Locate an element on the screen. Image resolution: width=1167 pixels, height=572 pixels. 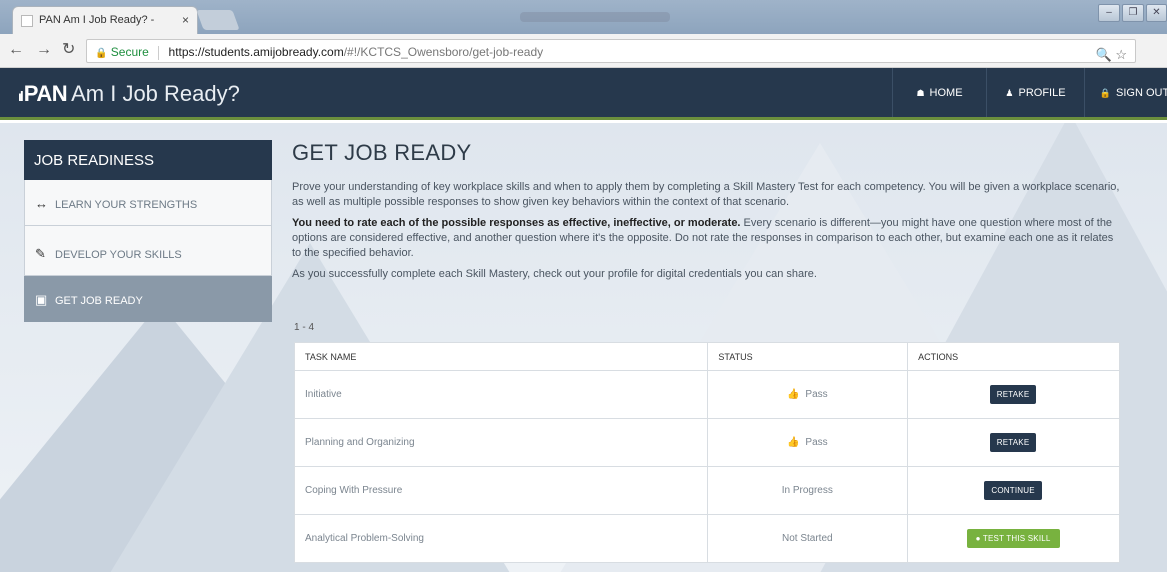
minimize-icon: – is located at coordinates (1109, 13).